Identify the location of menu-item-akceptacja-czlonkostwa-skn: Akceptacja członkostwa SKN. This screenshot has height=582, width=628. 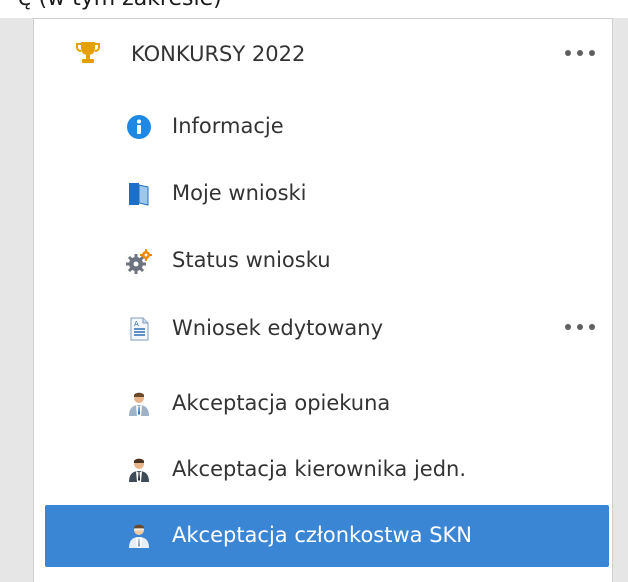
(327, 536).